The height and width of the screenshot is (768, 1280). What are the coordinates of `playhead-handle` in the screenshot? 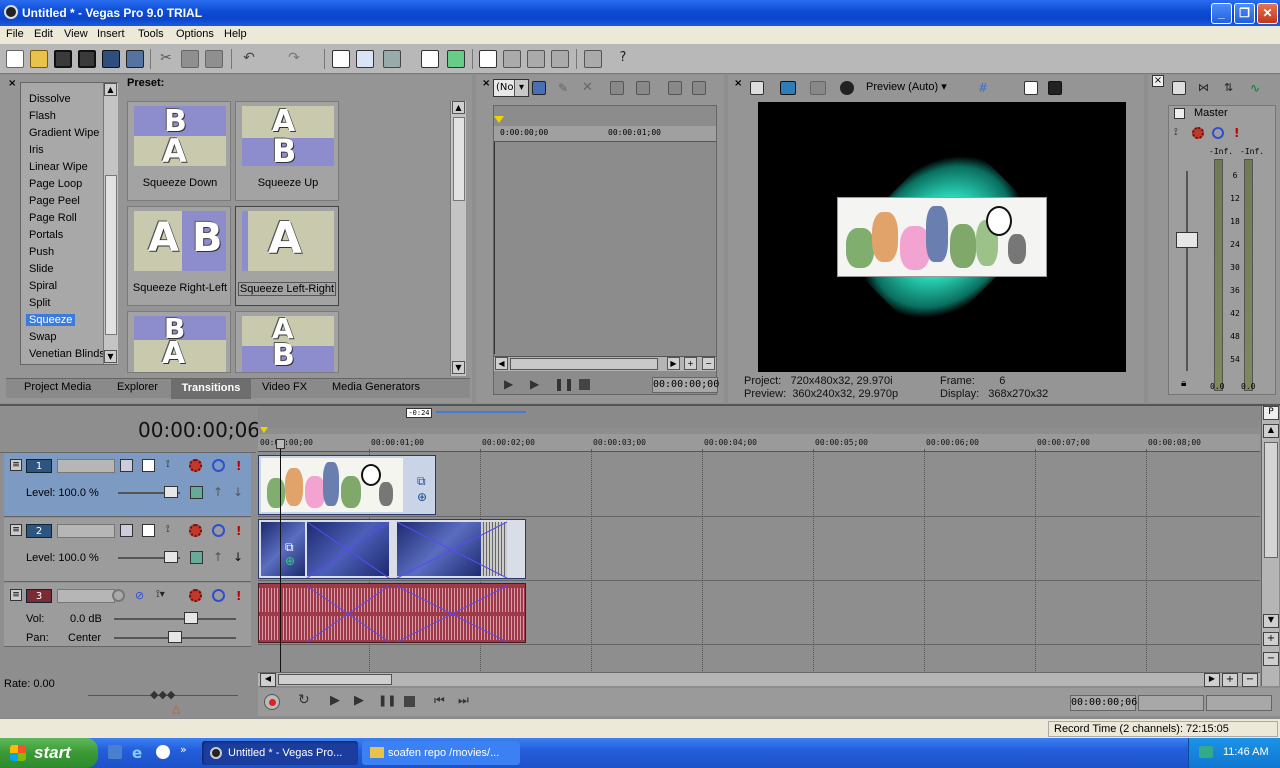 It's located at (280, 444).